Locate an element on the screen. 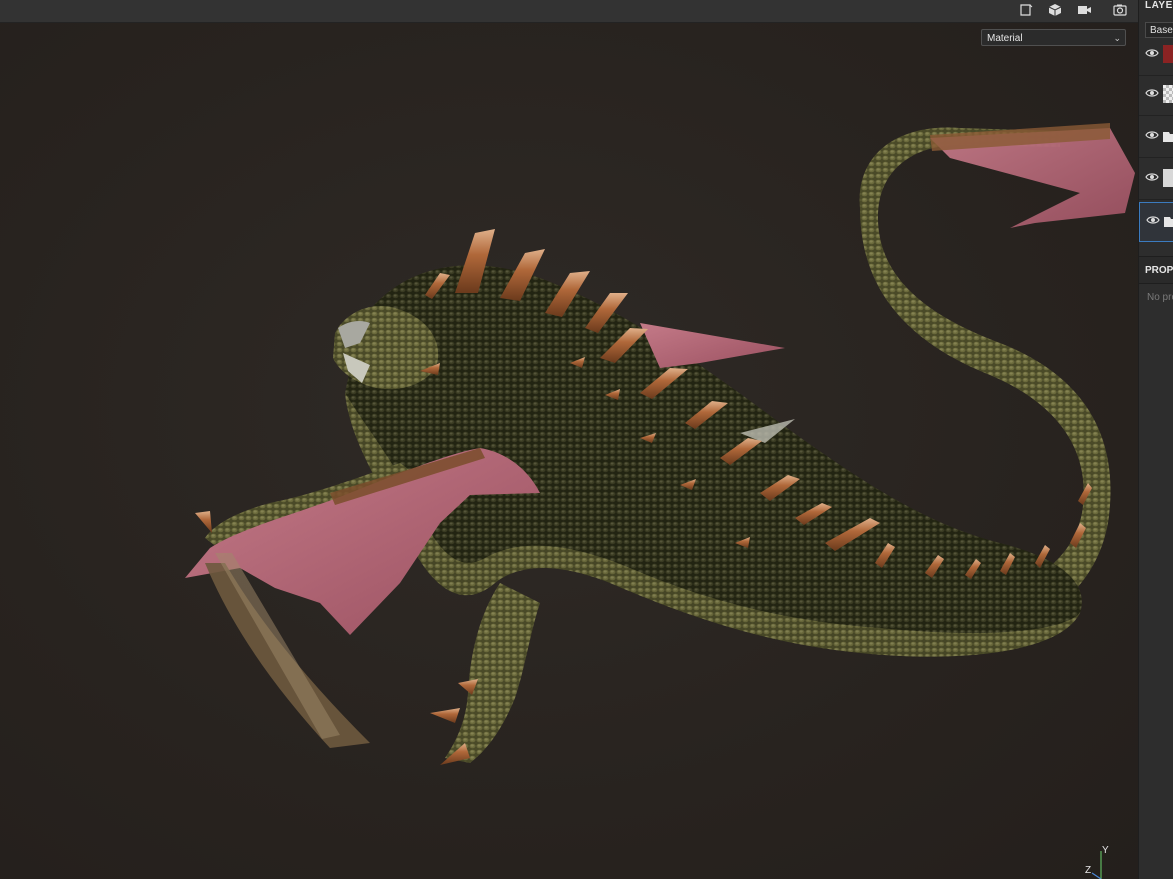  axis-gizmo: Y Z X is located at coordinates (1097, 862).